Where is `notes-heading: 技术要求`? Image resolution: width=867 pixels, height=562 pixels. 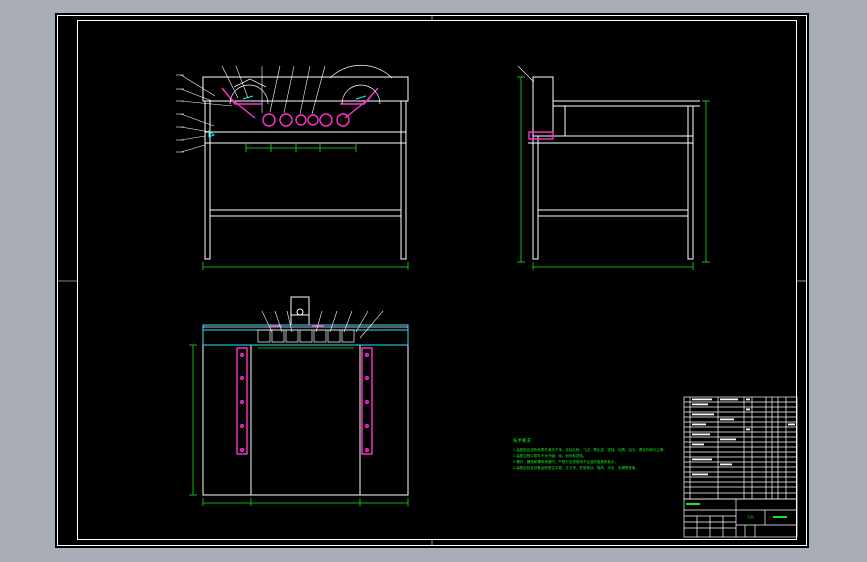 notes-heading: 技术要求 is located at coordinates (522, 440).